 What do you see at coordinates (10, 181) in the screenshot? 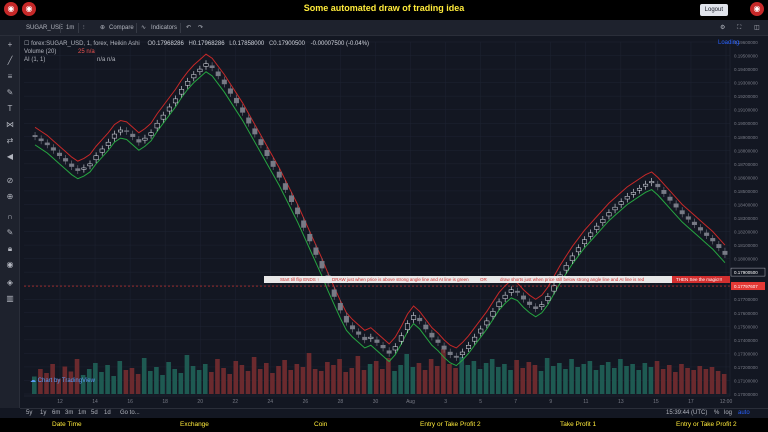
I see `ruler-icon: ⊘` at bounding box center [10, 181].